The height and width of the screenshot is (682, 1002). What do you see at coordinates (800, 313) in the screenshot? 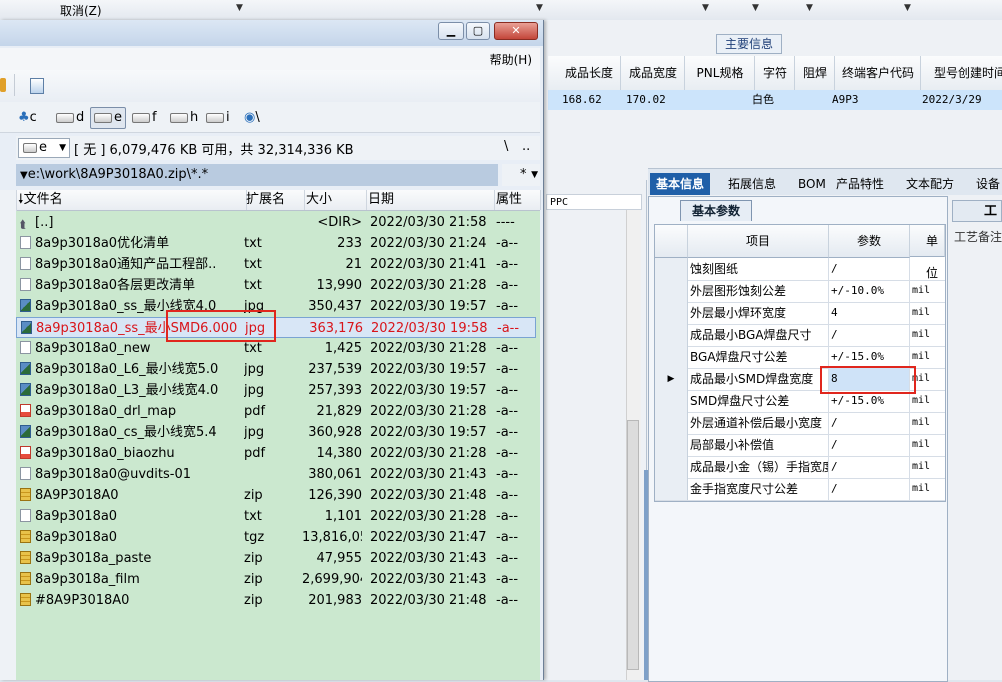
I see `param-row: 外层最小焊环宽度 4 mil` at bounding box center [800, 313].